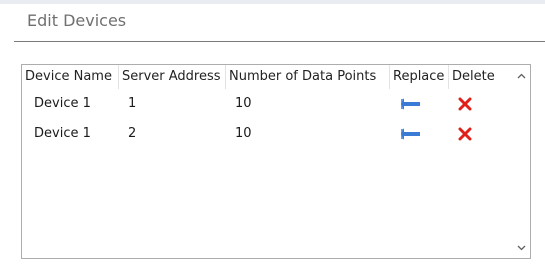 This screenshot has height=268, width=545. I want to click on vertical-scrollbar, so click(521, 161).